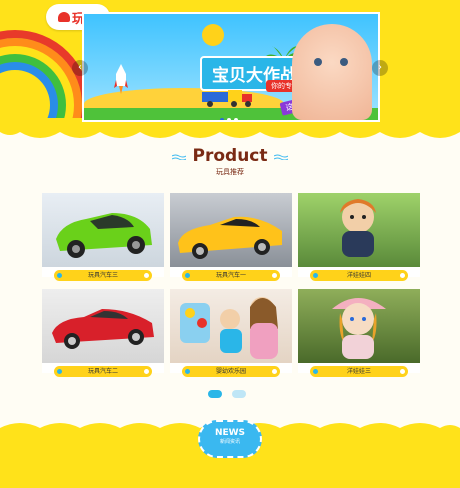 This screenshot has width=460, height=488. I want to click on product-label: 玩具汽车三, so click(103, 275).